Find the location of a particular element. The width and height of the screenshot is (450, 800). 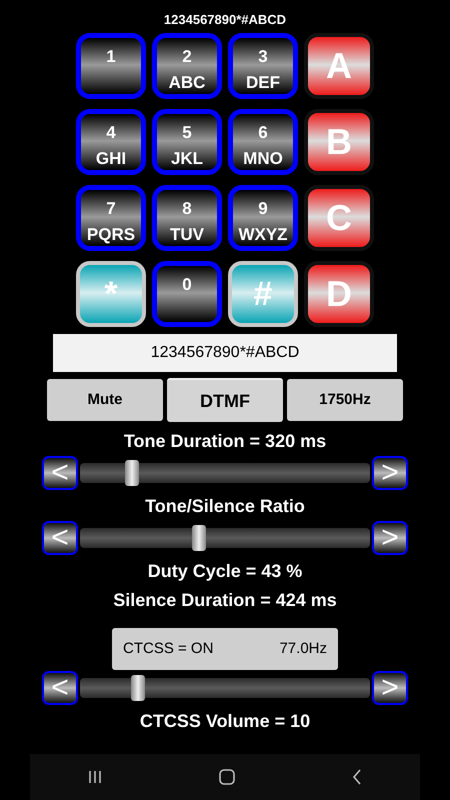

back-icon is located at coordinates (357, 777).